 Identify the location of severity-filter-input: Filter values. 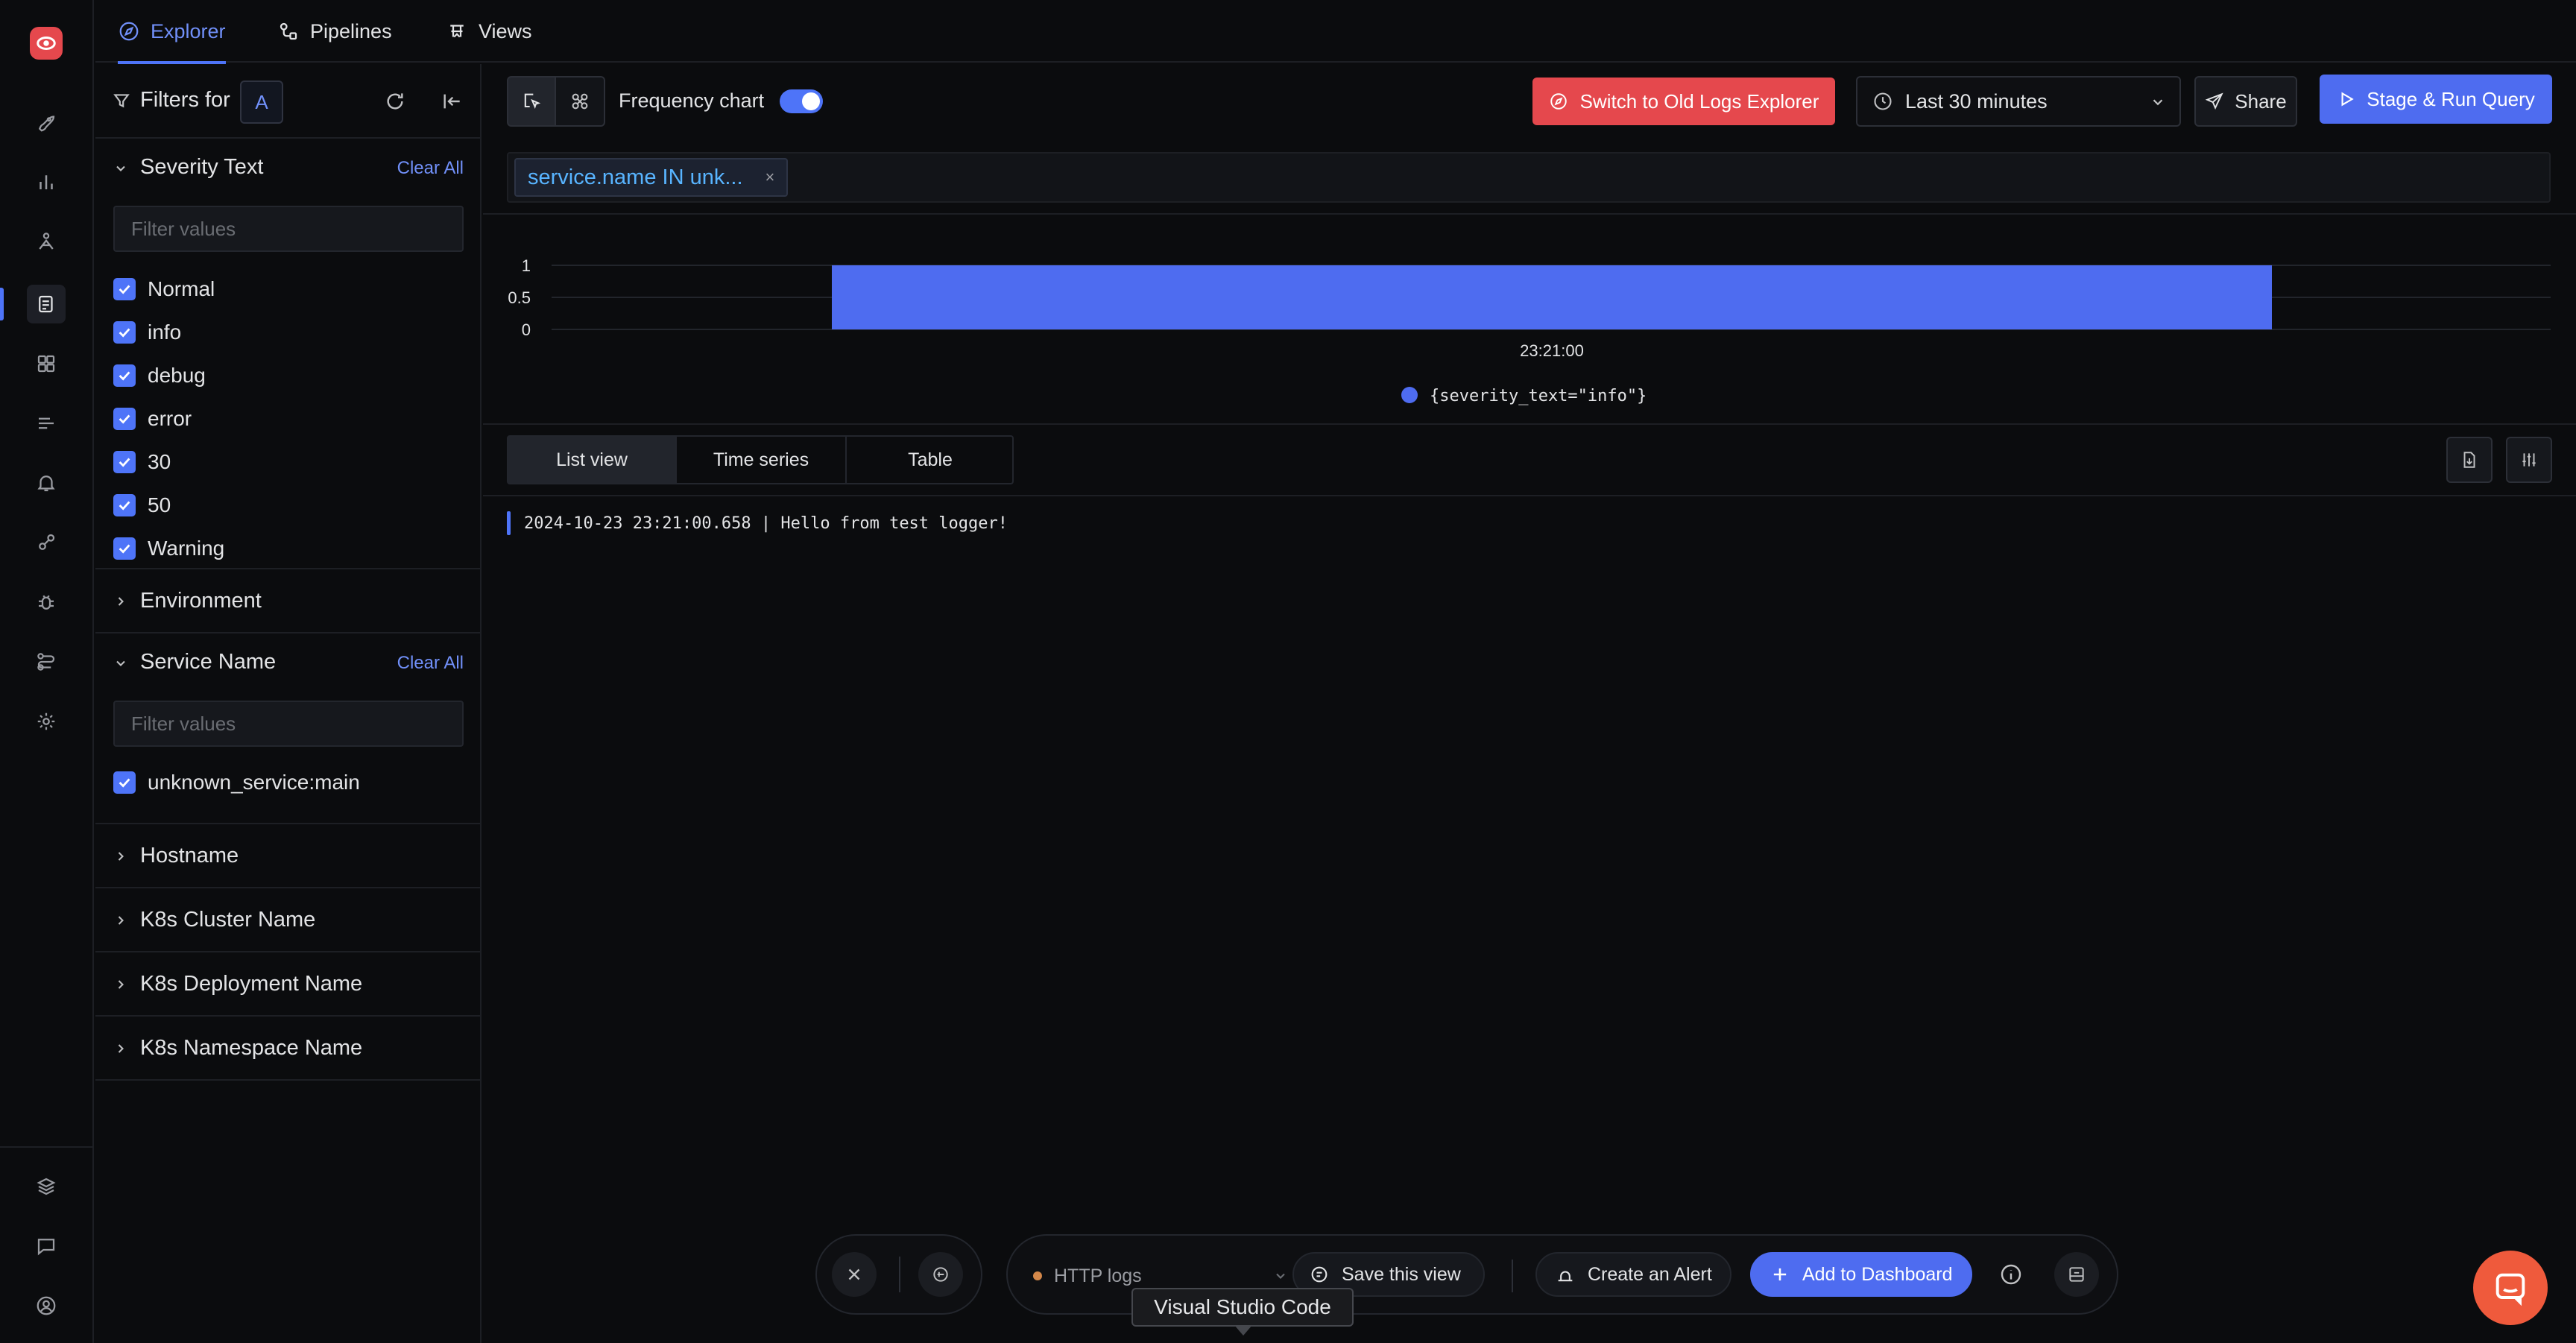
(288, 229).